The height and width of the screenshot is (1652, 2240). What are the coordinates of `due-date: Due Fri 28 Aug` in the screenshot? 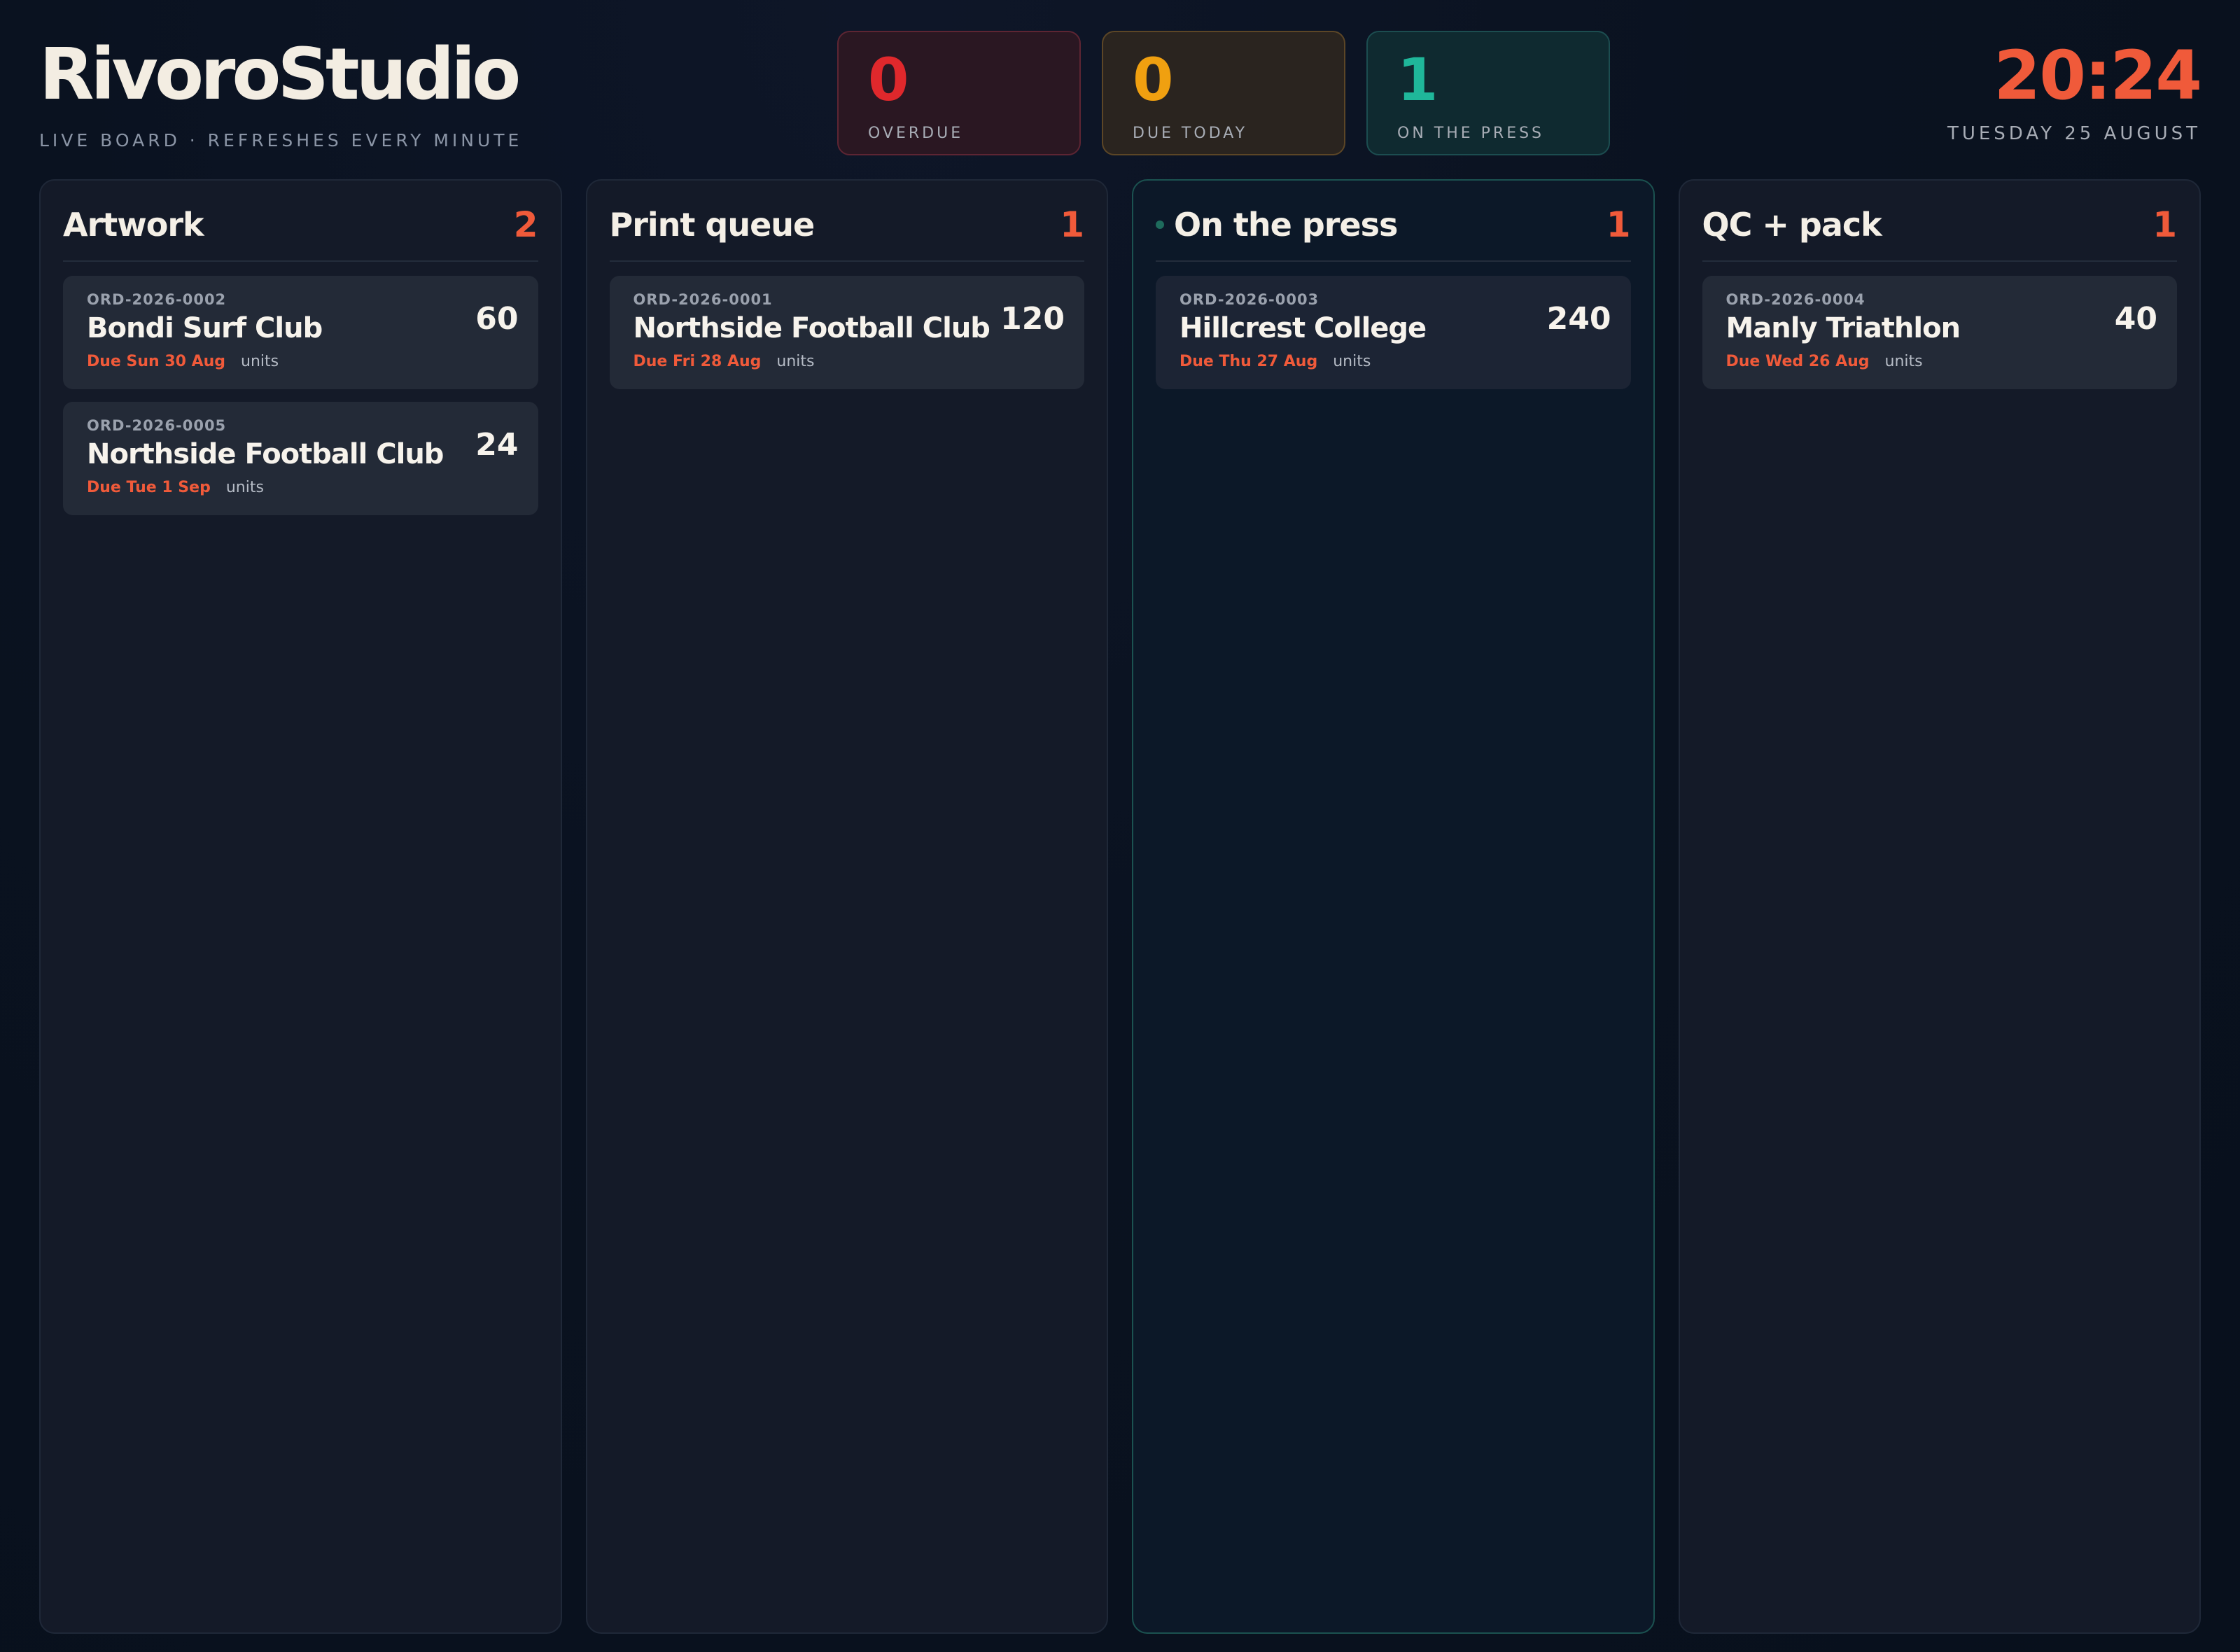 It's located at (697, 361).